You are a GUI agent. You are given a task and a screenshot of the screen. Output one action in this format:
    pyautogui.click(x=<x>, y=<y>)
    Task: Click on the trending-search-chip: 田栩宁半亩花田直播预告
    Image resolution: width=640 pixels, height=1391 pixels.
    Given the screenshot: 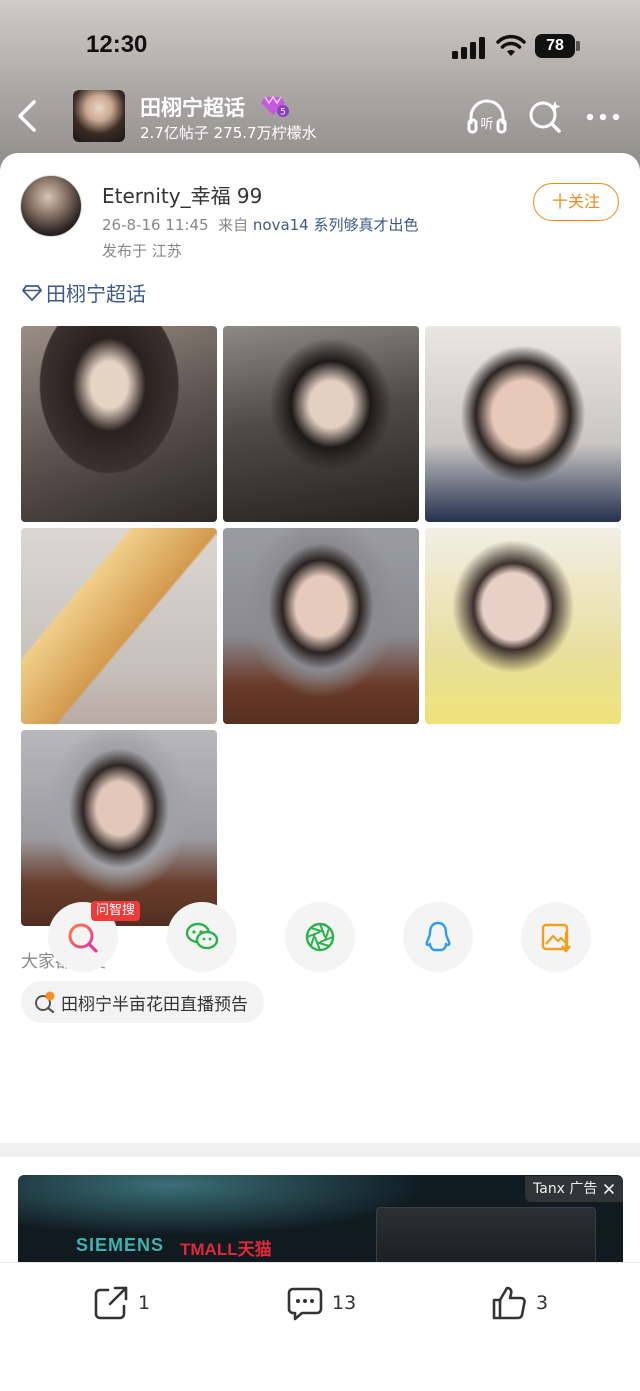 What is the action you would take?
    pyautogui.click(x=142, y=1002)
    